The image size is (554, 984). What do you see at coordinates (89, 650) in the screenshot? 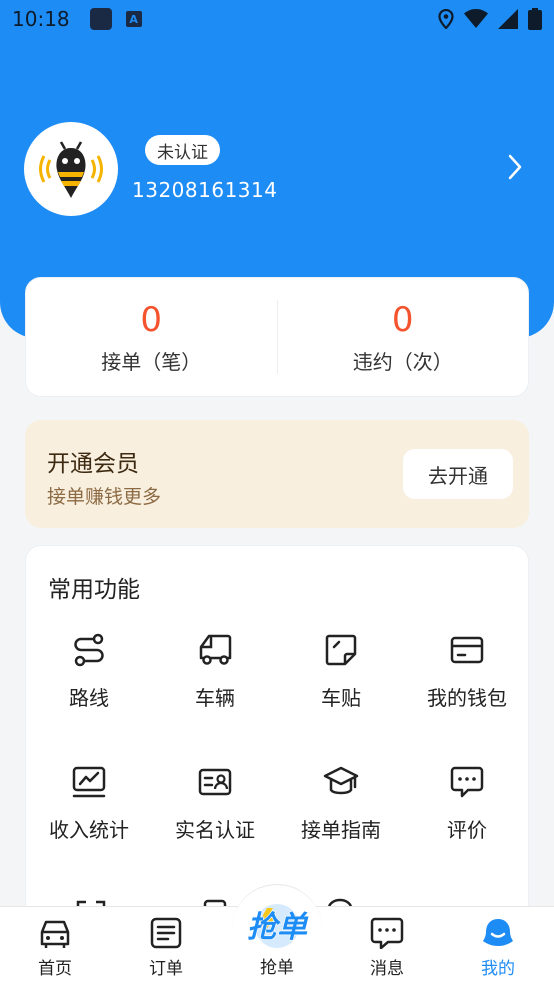
I see `route-icon` at bounding box center [89, 650].